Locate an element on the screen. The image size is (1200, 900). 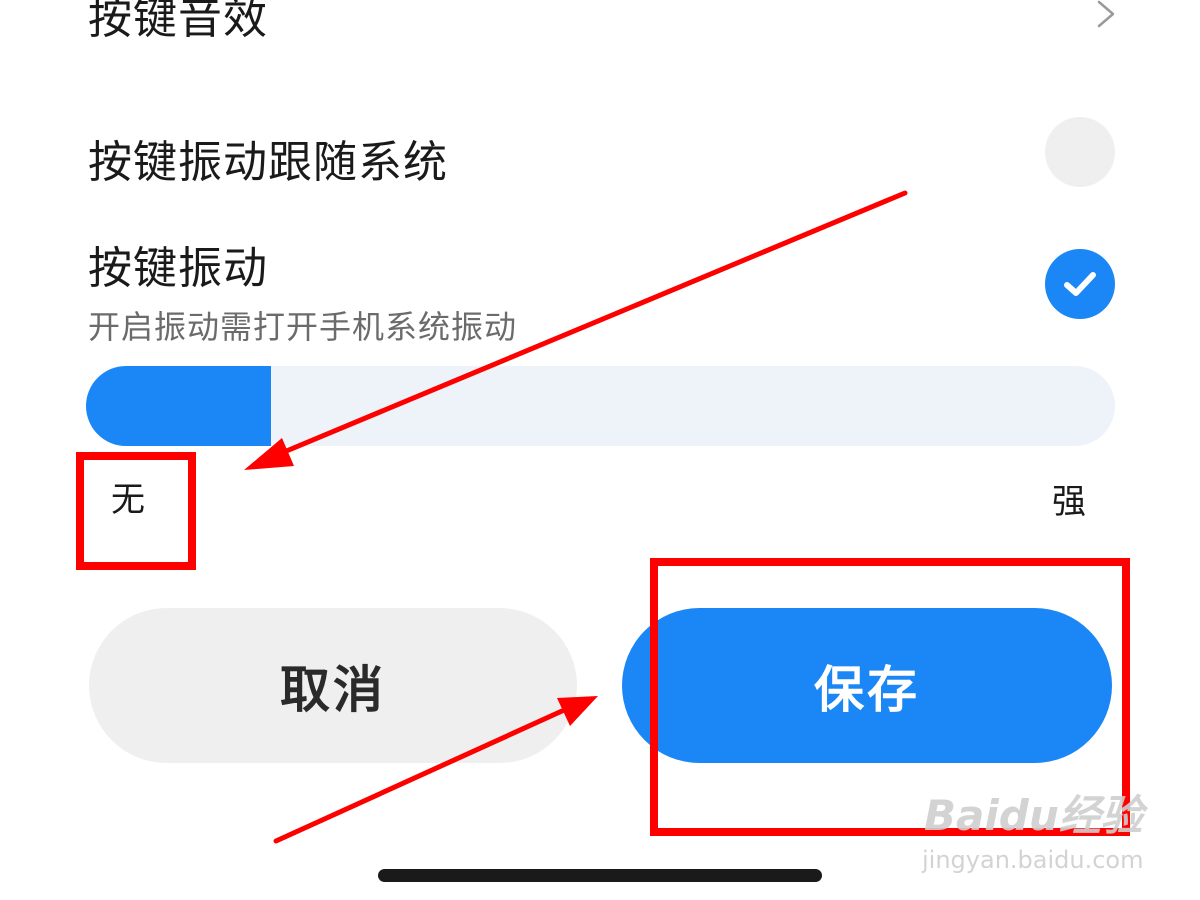
vibration-strength-slider is located at coordinates (600, 406).